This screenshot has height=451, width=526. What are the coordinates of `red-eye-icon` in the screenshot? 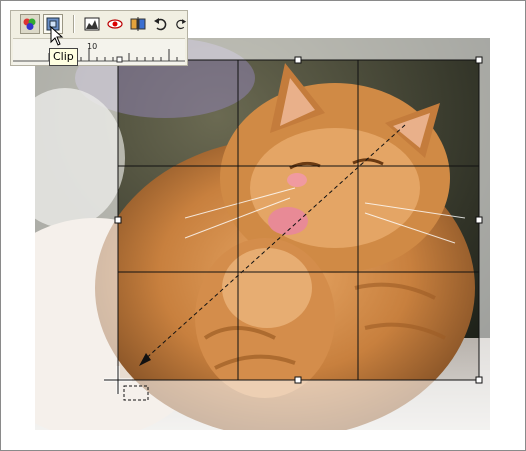 It's located at (115, 24).